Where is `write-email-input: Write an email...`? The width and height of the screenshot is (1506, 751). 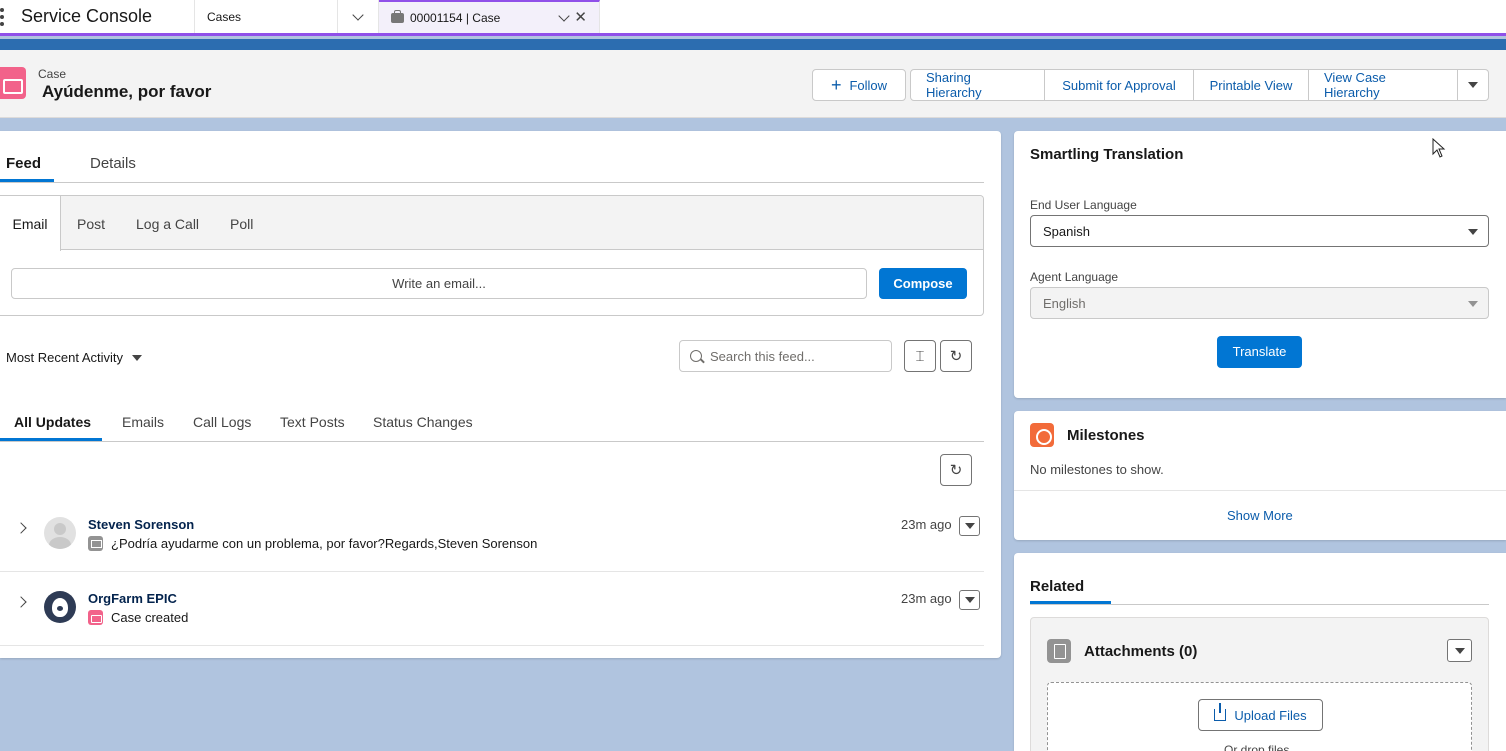
write-email-input: Write an email... is located at coordinates (439, 283).